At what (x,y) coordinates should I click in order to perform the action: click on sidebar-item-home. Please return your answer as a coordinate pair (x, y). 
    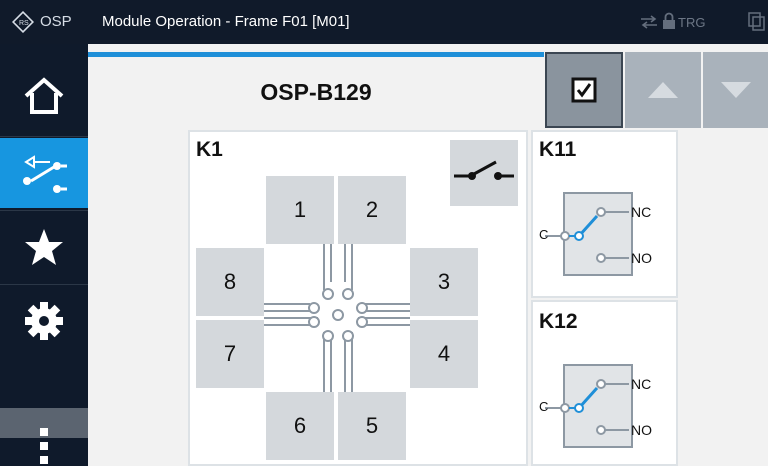
    Looking at the image, I should click on (44, 96).